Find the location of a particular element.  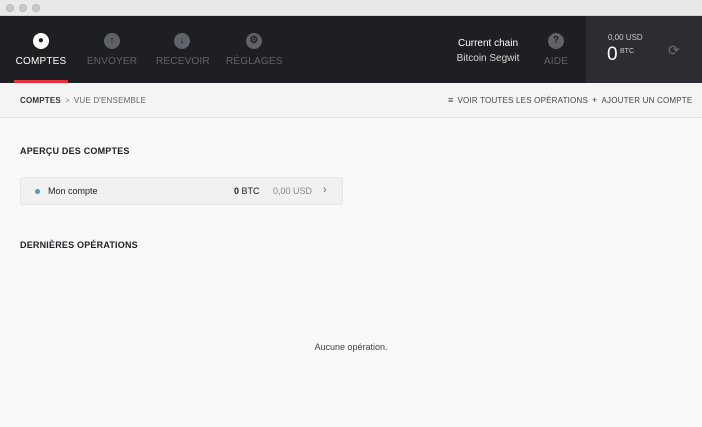

add-account-button: + AJOUTER UN COMPTE is located at coordinates (642, 100).